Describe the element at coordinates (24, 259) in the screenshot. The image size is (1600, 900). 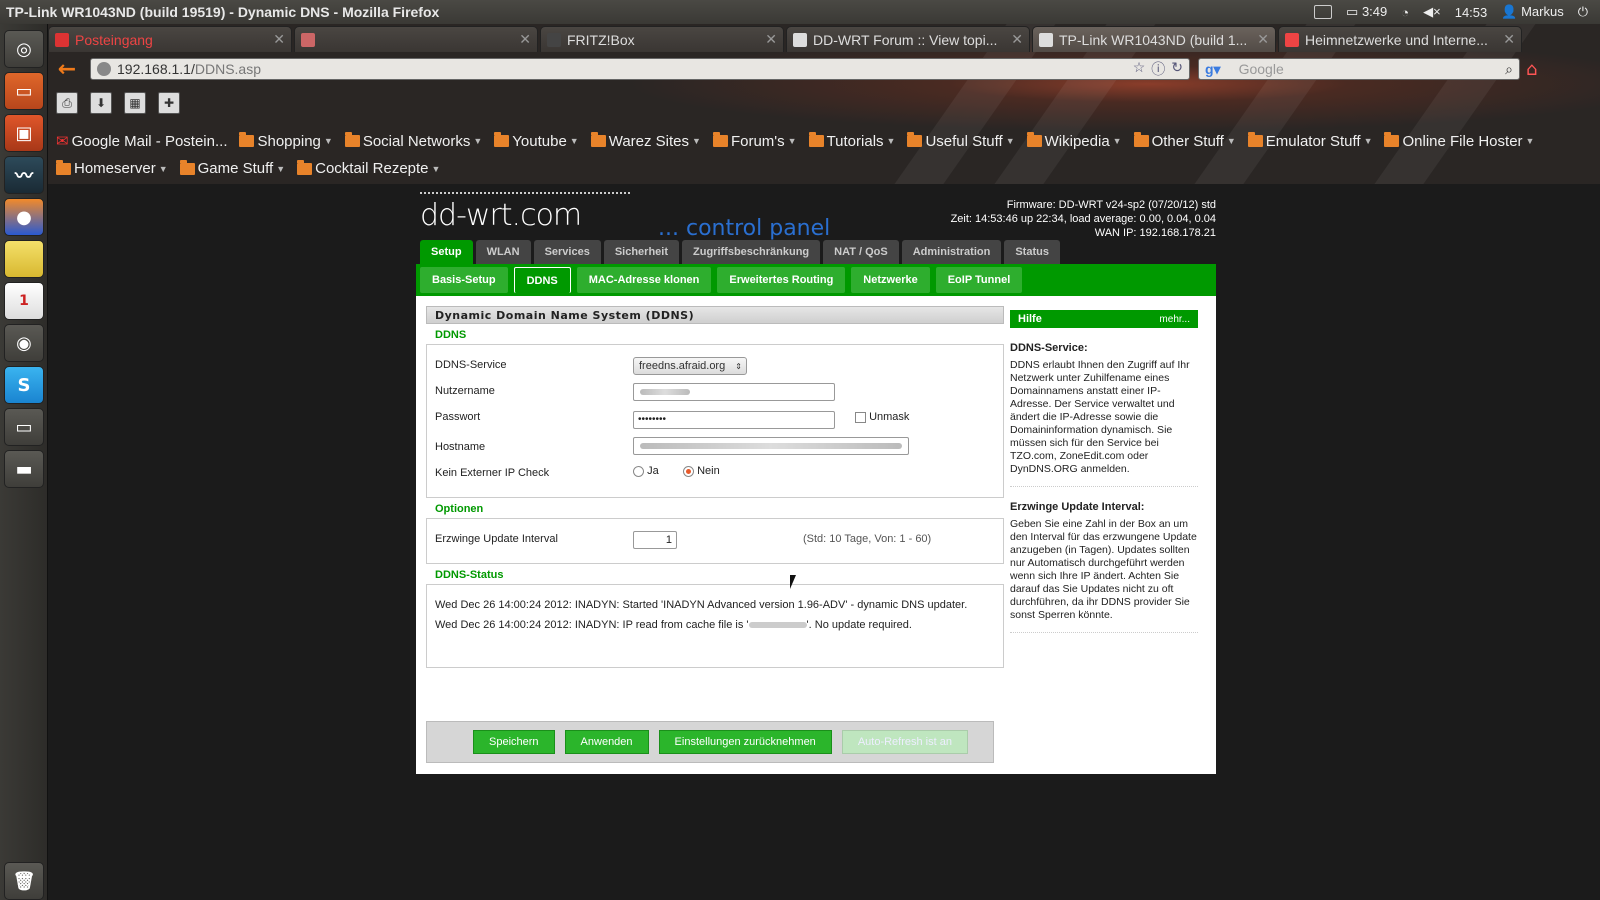
I see `notes-icon` at that location.